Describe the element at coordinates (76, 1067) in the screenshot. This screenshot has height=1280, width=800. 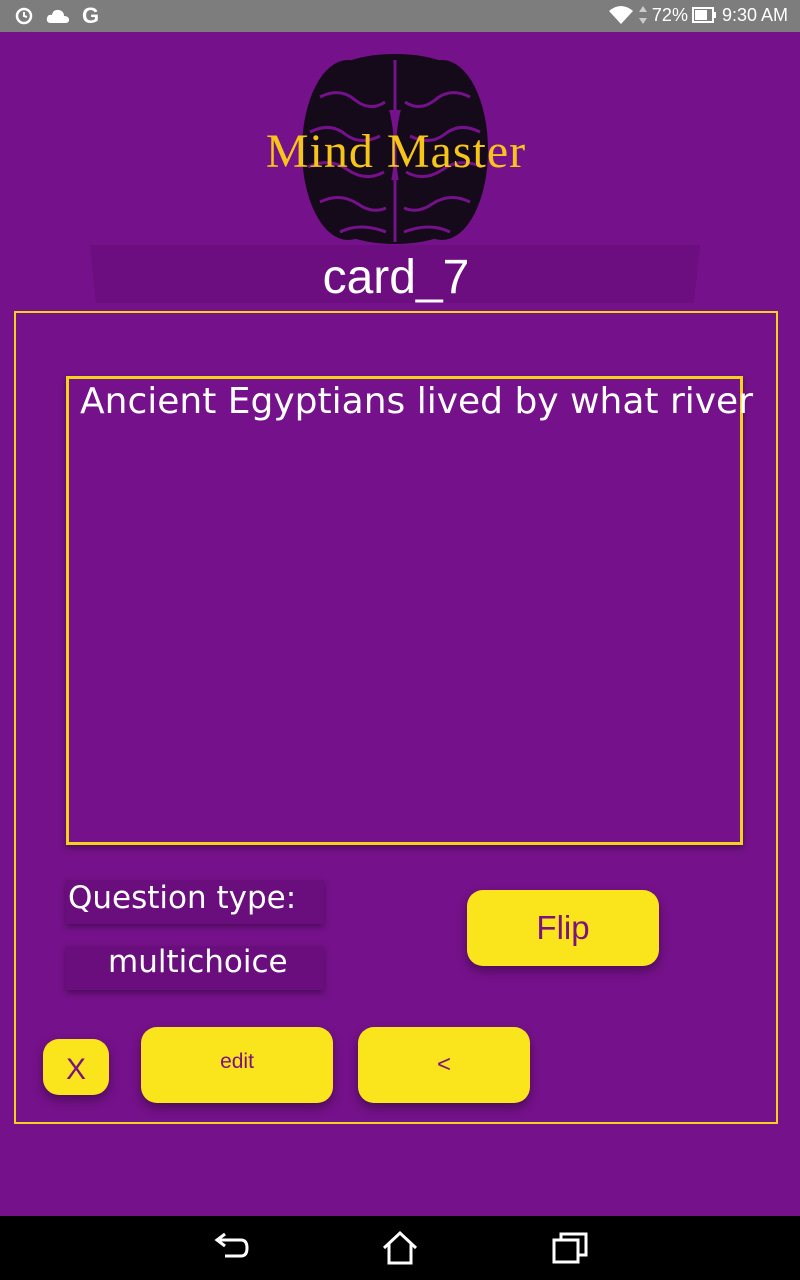
I see `close-button: X` at that location.